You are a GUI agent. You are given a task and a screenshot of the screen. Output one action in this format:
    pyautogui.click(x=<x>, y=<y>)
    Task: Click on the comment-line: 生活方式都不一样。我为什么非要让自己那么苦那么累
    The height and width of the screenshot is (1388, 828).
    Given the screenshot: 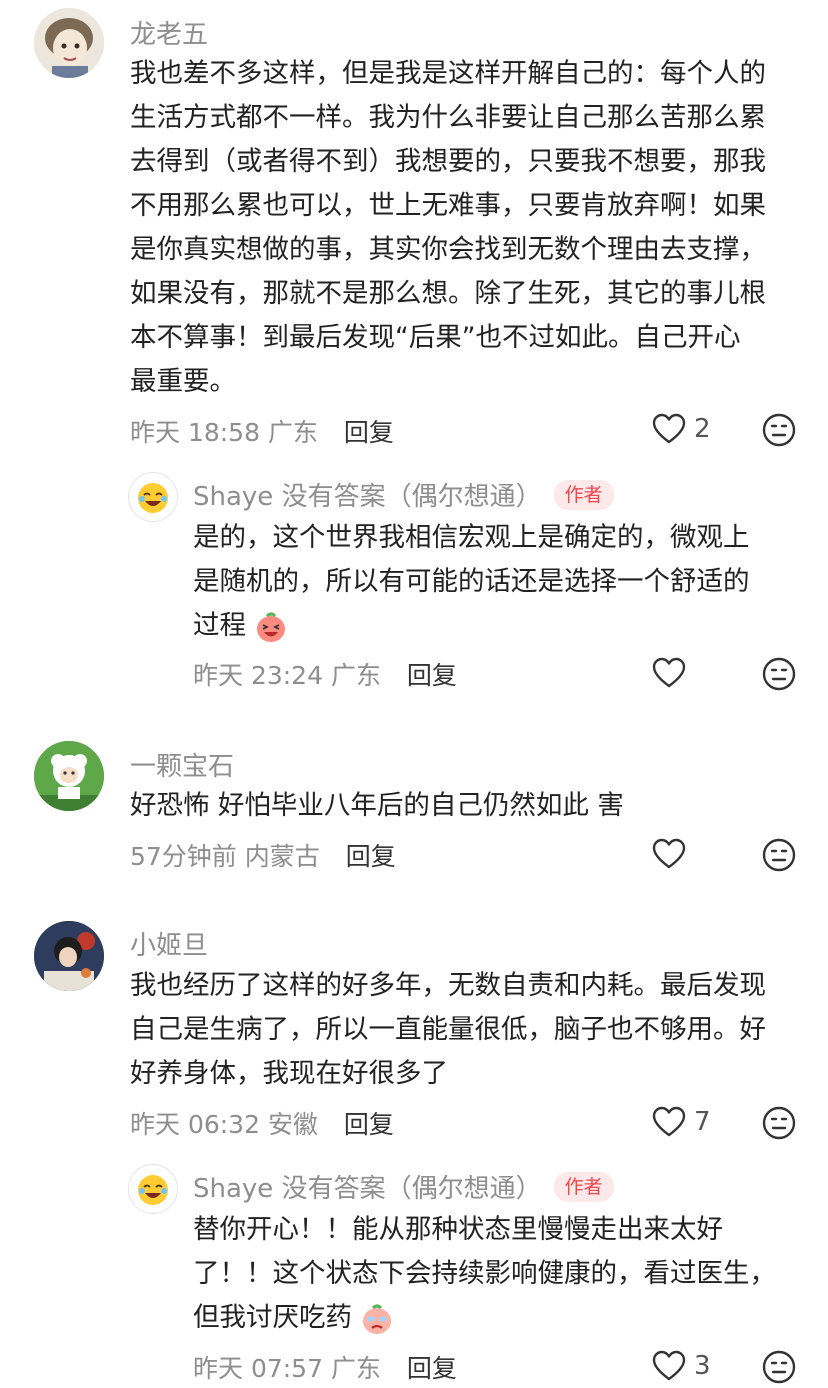 What is the action you would take?
    pyautogui.click(x=448, y=117)
    